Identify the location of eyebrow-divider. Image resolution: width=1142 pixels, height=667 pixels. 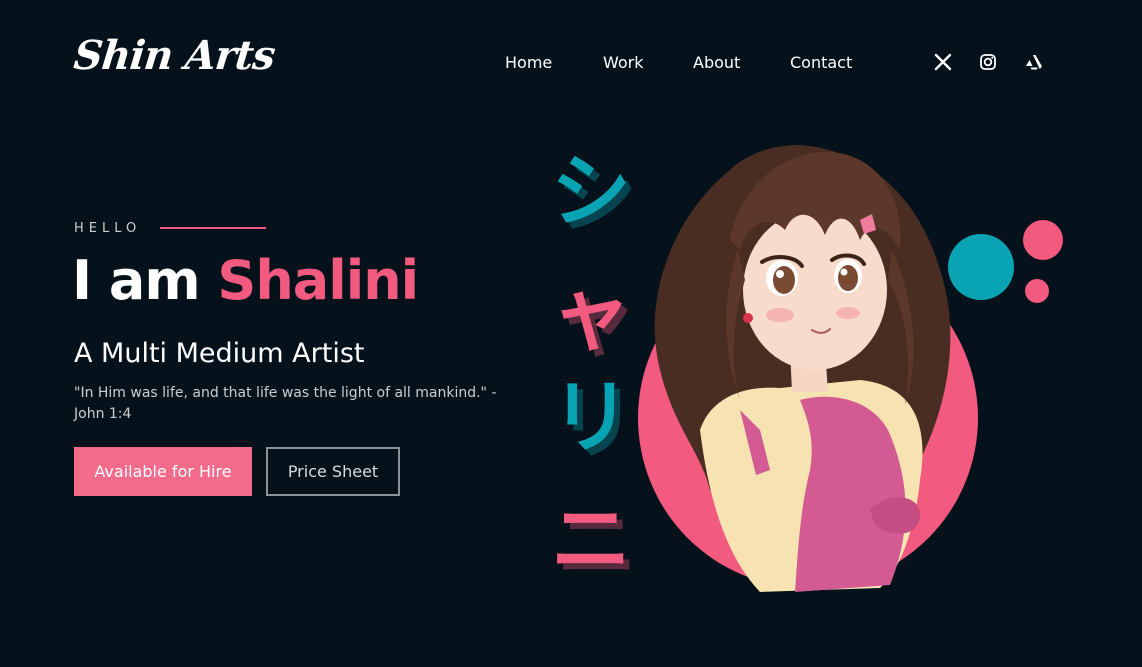
(213, 228).